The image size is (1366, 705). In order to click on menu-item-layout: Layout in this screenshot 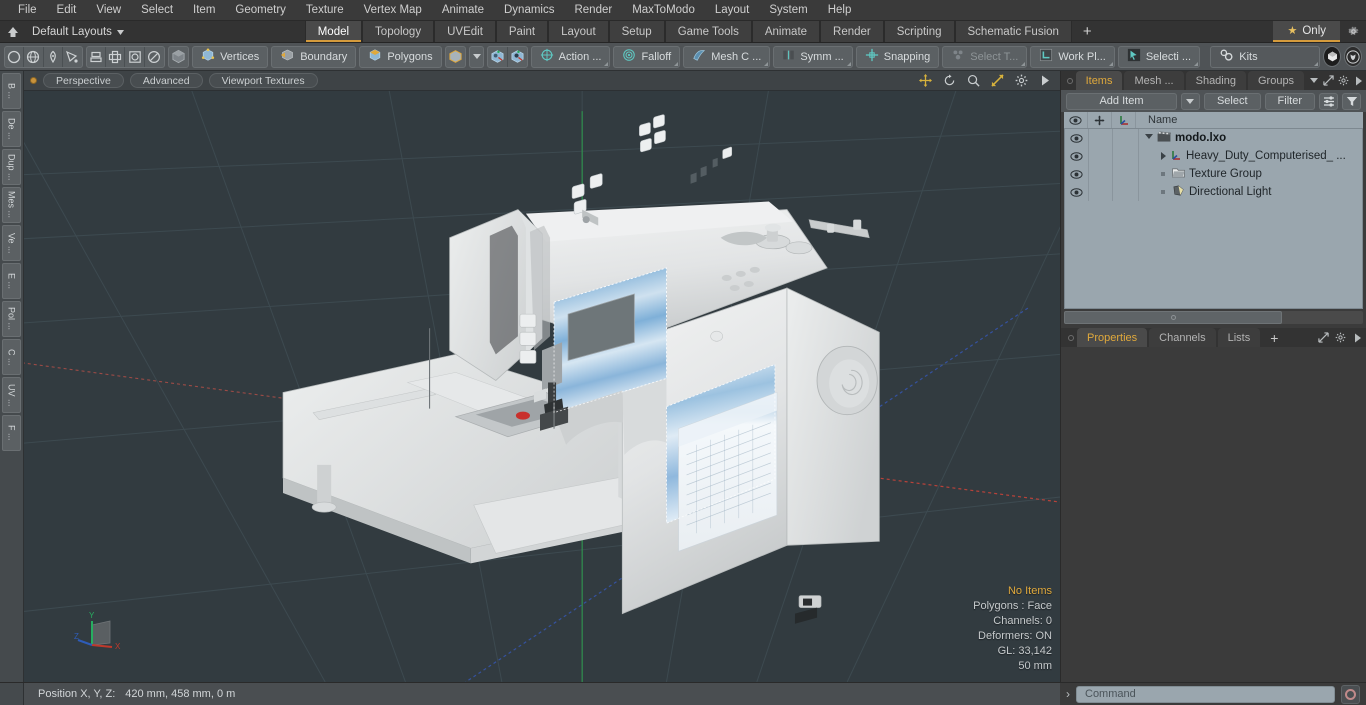, I will do `click(732, 10)`.